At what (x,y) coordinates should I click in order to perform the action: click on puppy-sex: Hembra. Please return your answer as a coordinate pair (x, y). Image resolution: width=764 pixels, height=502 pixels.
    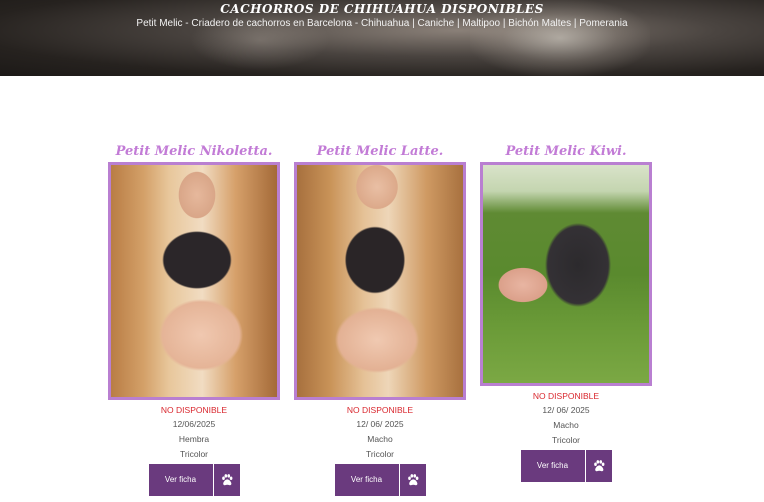
    Looking at the image, I should click on (194, 439).